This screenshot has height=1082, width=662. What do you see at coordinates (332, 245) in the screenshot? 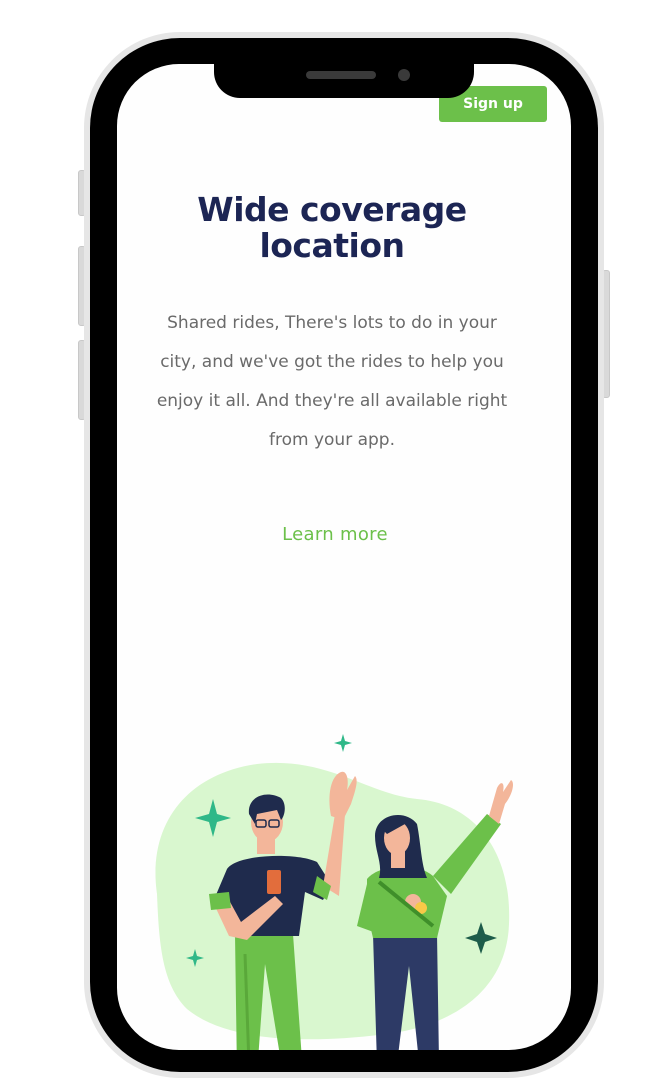
I see `hero-title-line-2: location` at bounding box center [332, 245].